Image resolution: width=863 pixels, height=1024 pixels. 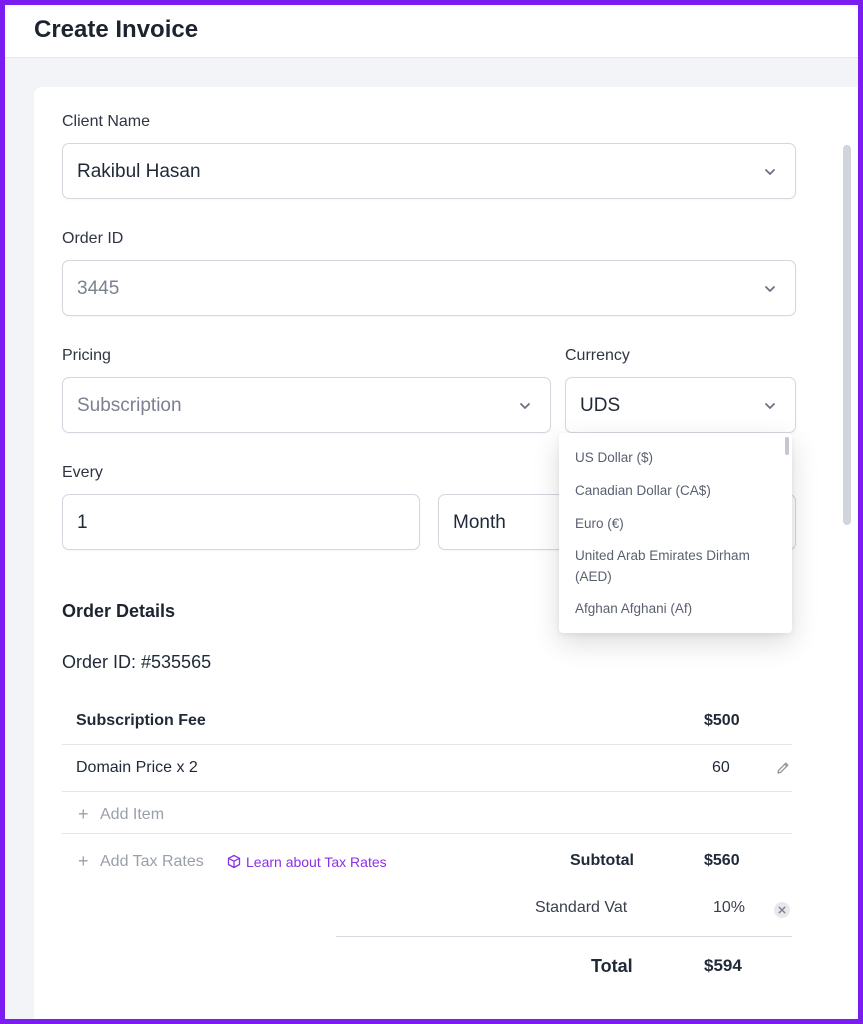 I want to click on page-scrollbar, so click(x=847, y=335).